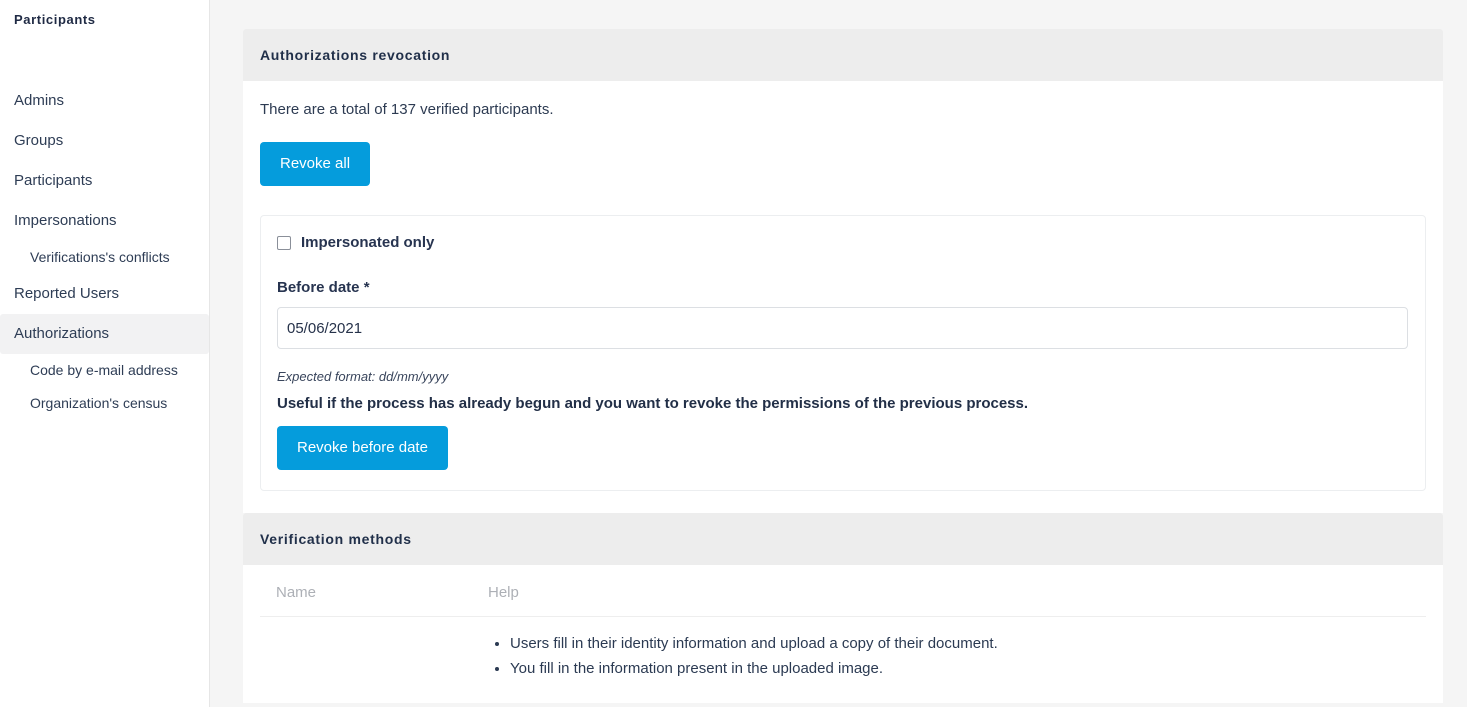  Describe the element at coordinates (104, 257) in the screenshot. I see `sidebar-item-verifications-conflicts: Verifications's conflicts` at that location.